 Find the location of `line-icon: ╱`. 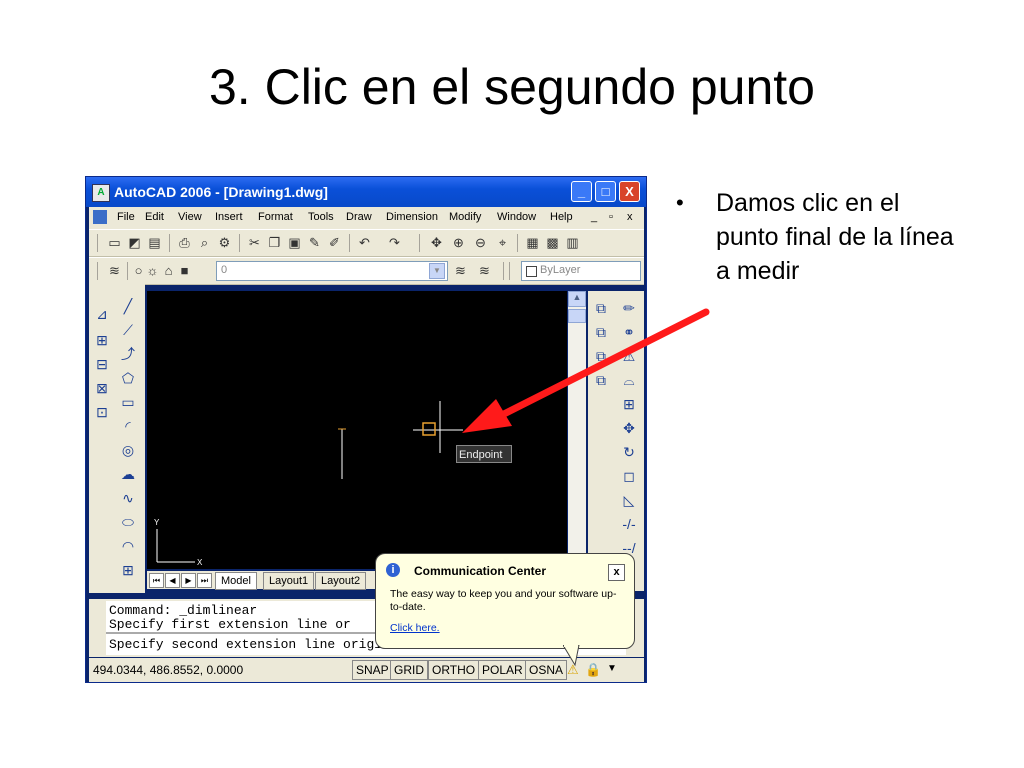

line-icon: ╱ is located at coordinates (128, 306).